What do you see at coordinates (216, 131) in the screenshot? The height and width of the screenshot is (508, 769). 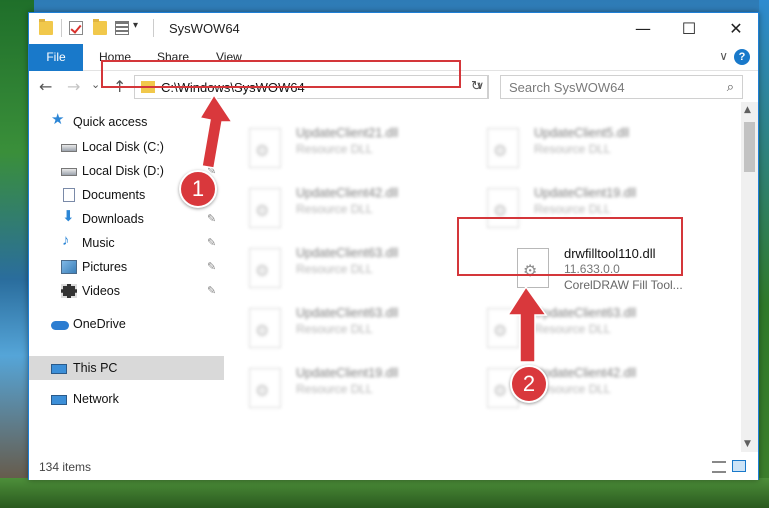 I see `arrow-to-address-bar` at bounding box center [216, 131].